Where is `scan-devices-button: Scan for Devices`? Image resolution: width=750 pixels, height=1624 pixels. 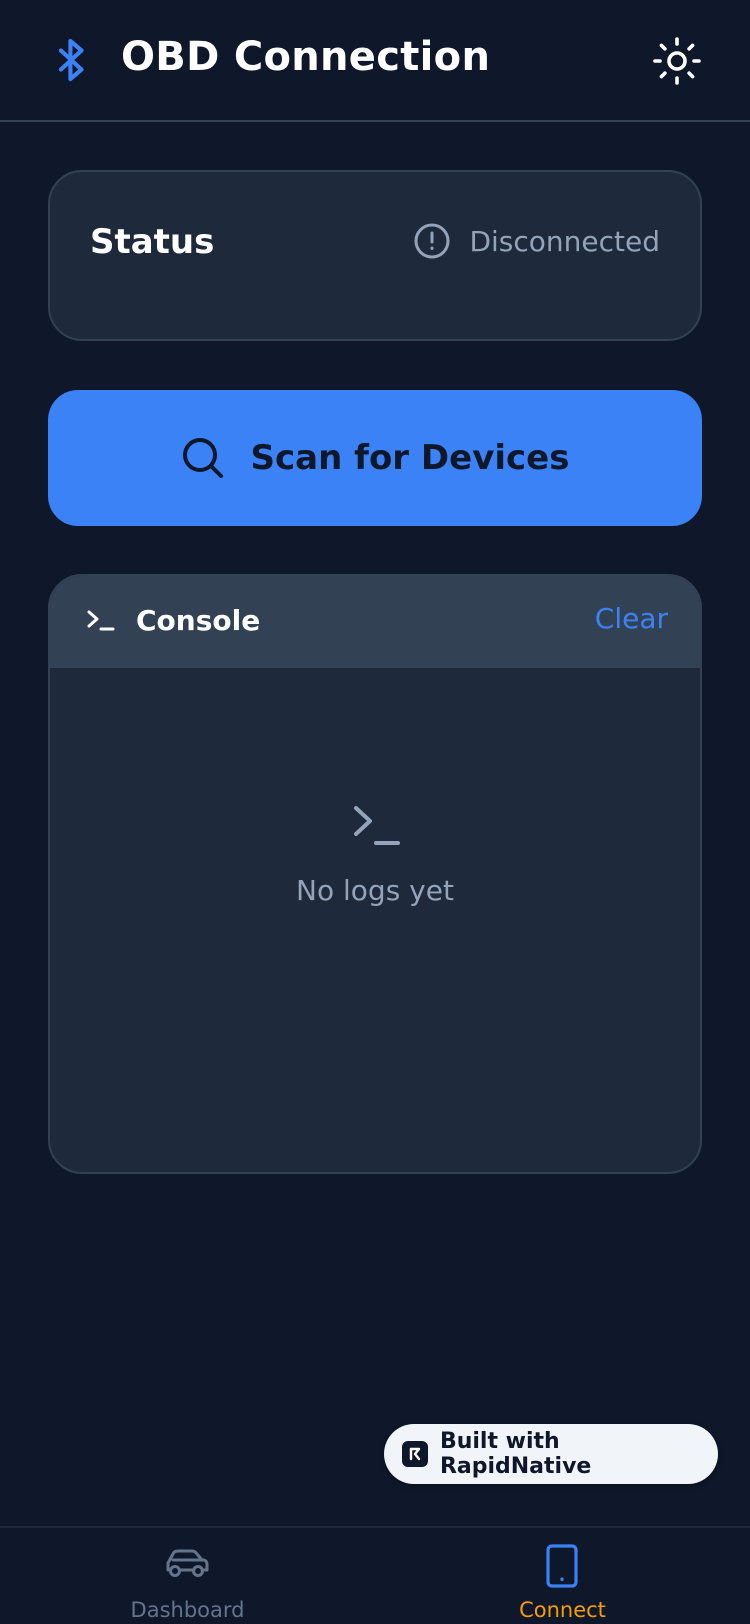 scan-devices-button: Scan for Devices is located at coordinates (375, 458).